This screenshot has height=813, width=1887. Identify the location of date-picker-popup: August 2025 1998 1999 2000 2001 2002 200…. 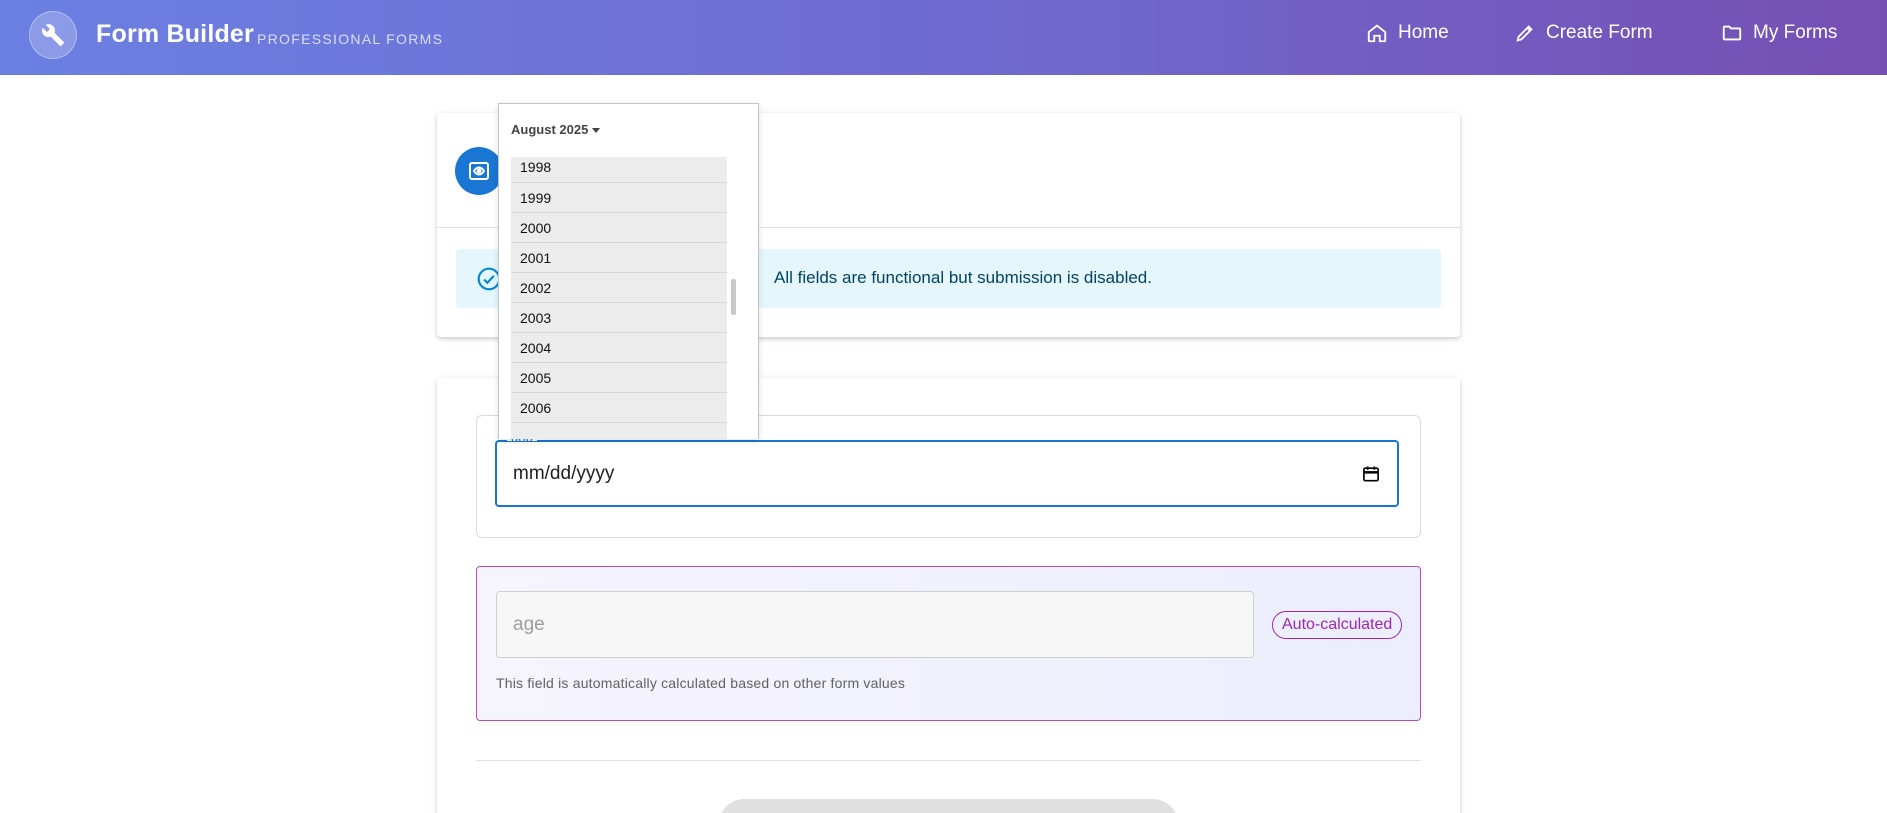
(628, 271).